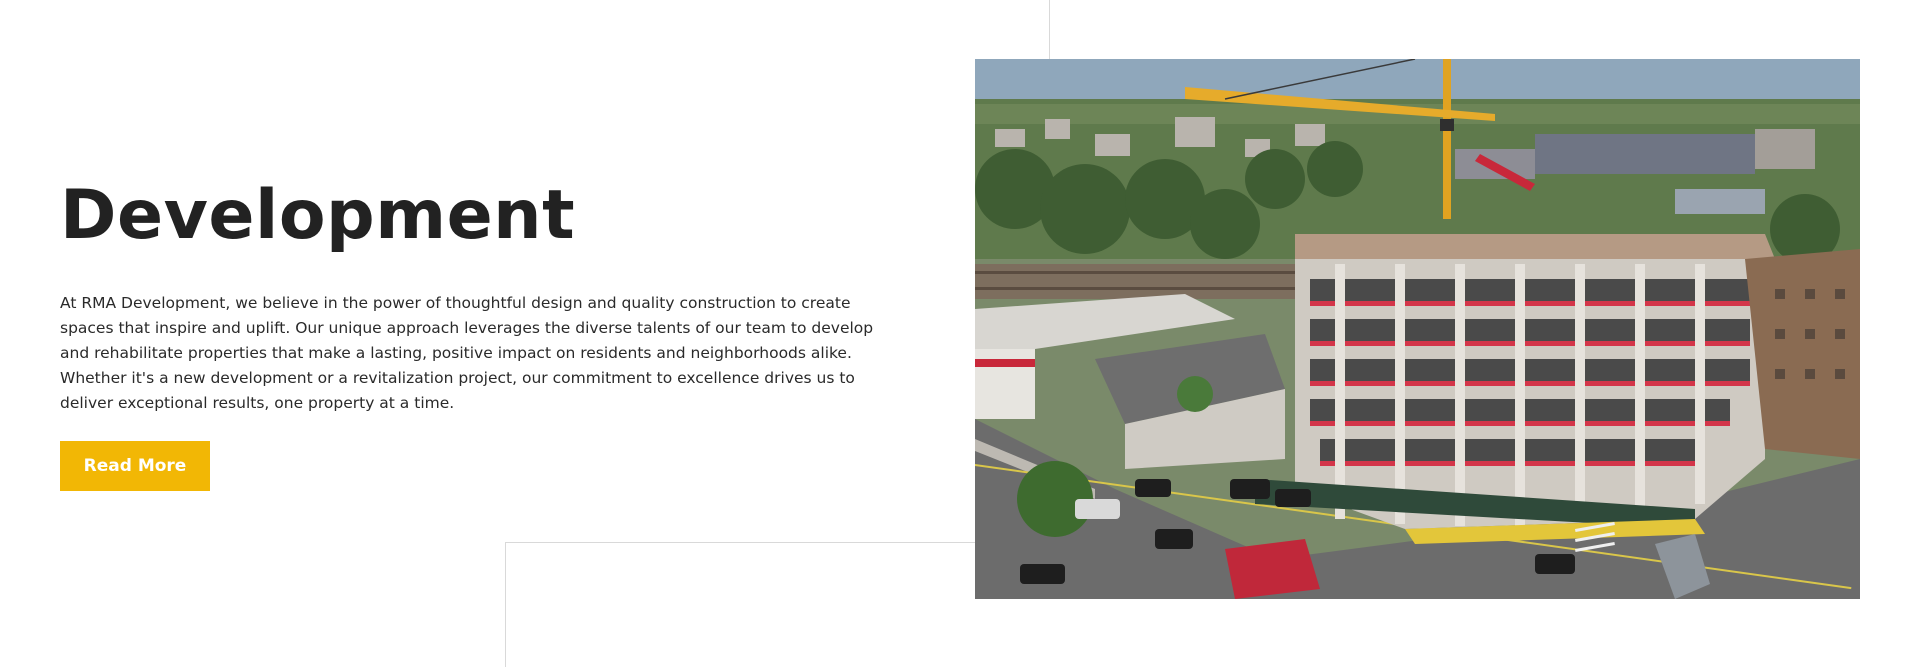 The width and height of the screenshot is (1920, 667). What do you see at coordinates (318, 215) in the screenshot?
I see `page-title: Development` at bounding box center [318, 215].